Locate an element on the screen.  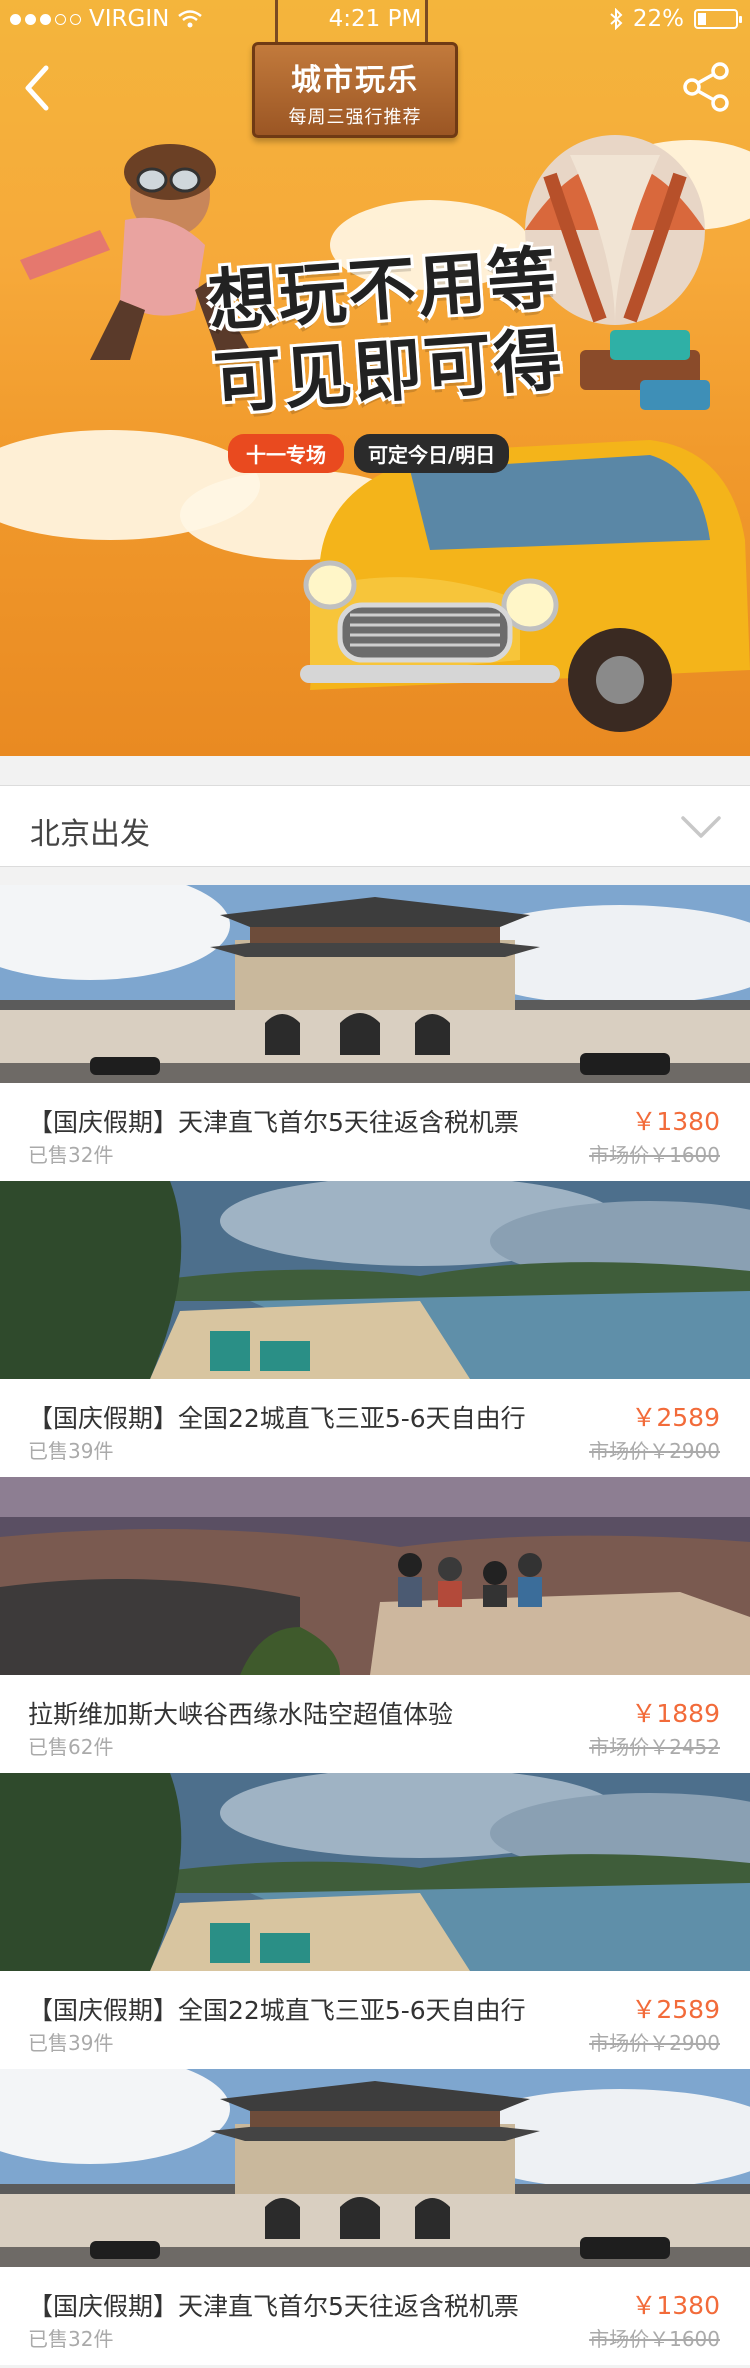
clock: 4:21 PM is located at coordinates (375, 19).